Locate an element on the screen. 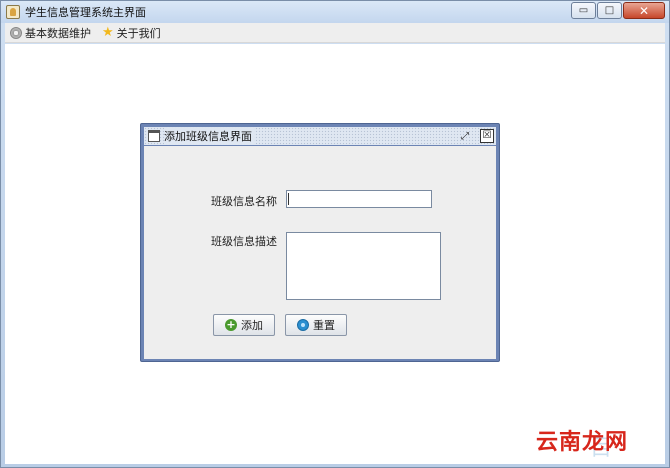 Image resolution: width=670 pixels, height=468 pixels. minimize-button: ▭ is located at coordinates (583, 10).